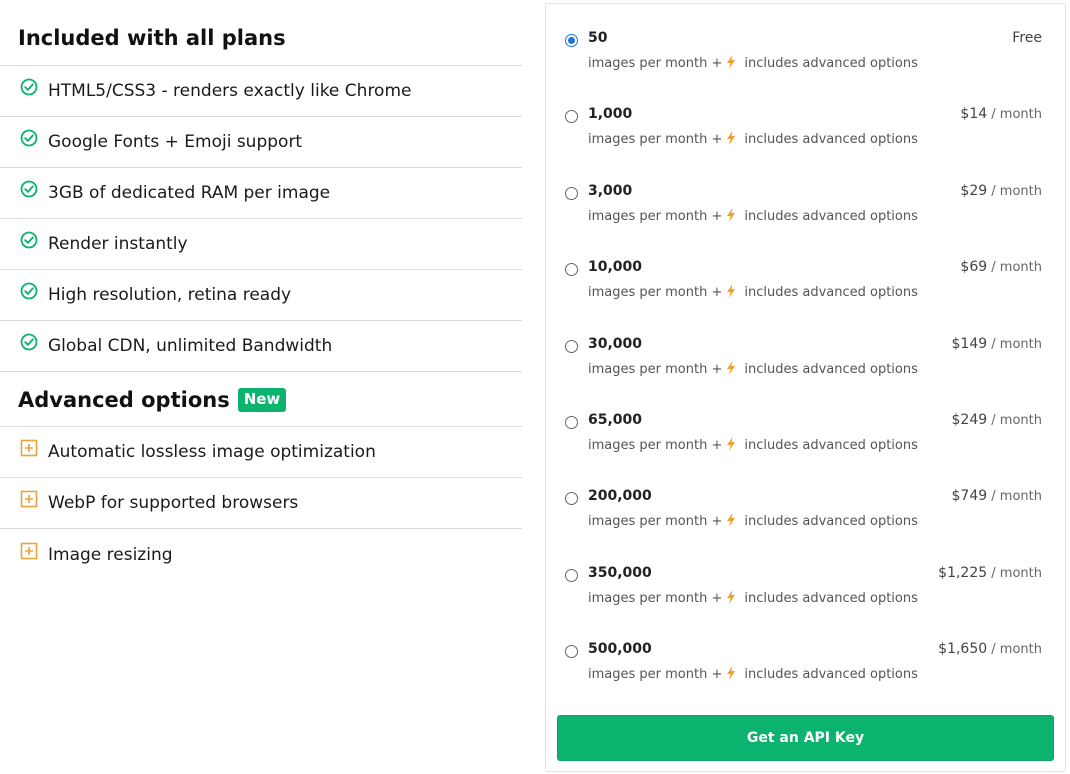 This screenshot has width=1070, height=774. What do you see at coordinates (615, 267) in the screenshot?
I see `plan-image-count: 10,000` at bounding box center [615, 267].